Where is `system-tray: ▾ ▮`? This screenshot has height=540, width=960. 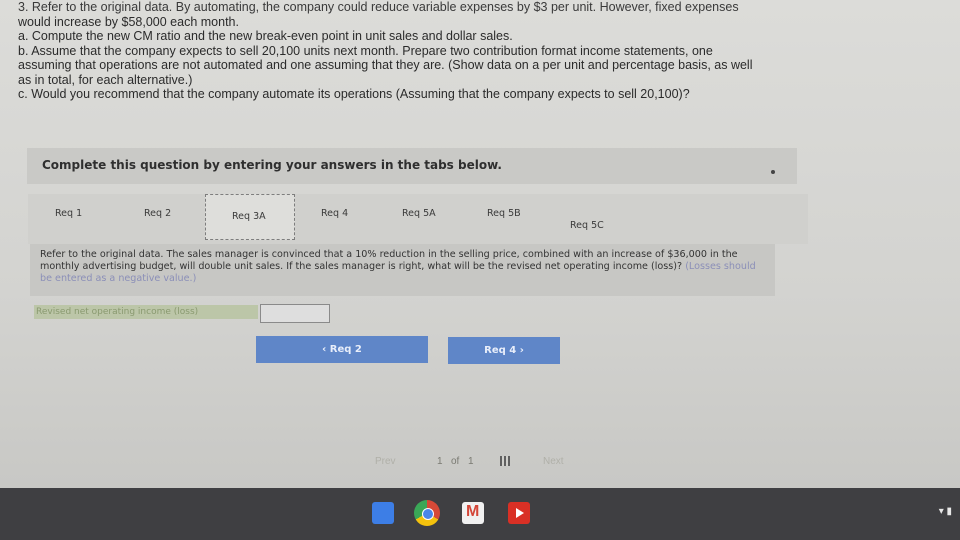
system-tray: ▾ ▮ is located at coordinates (945, 511).